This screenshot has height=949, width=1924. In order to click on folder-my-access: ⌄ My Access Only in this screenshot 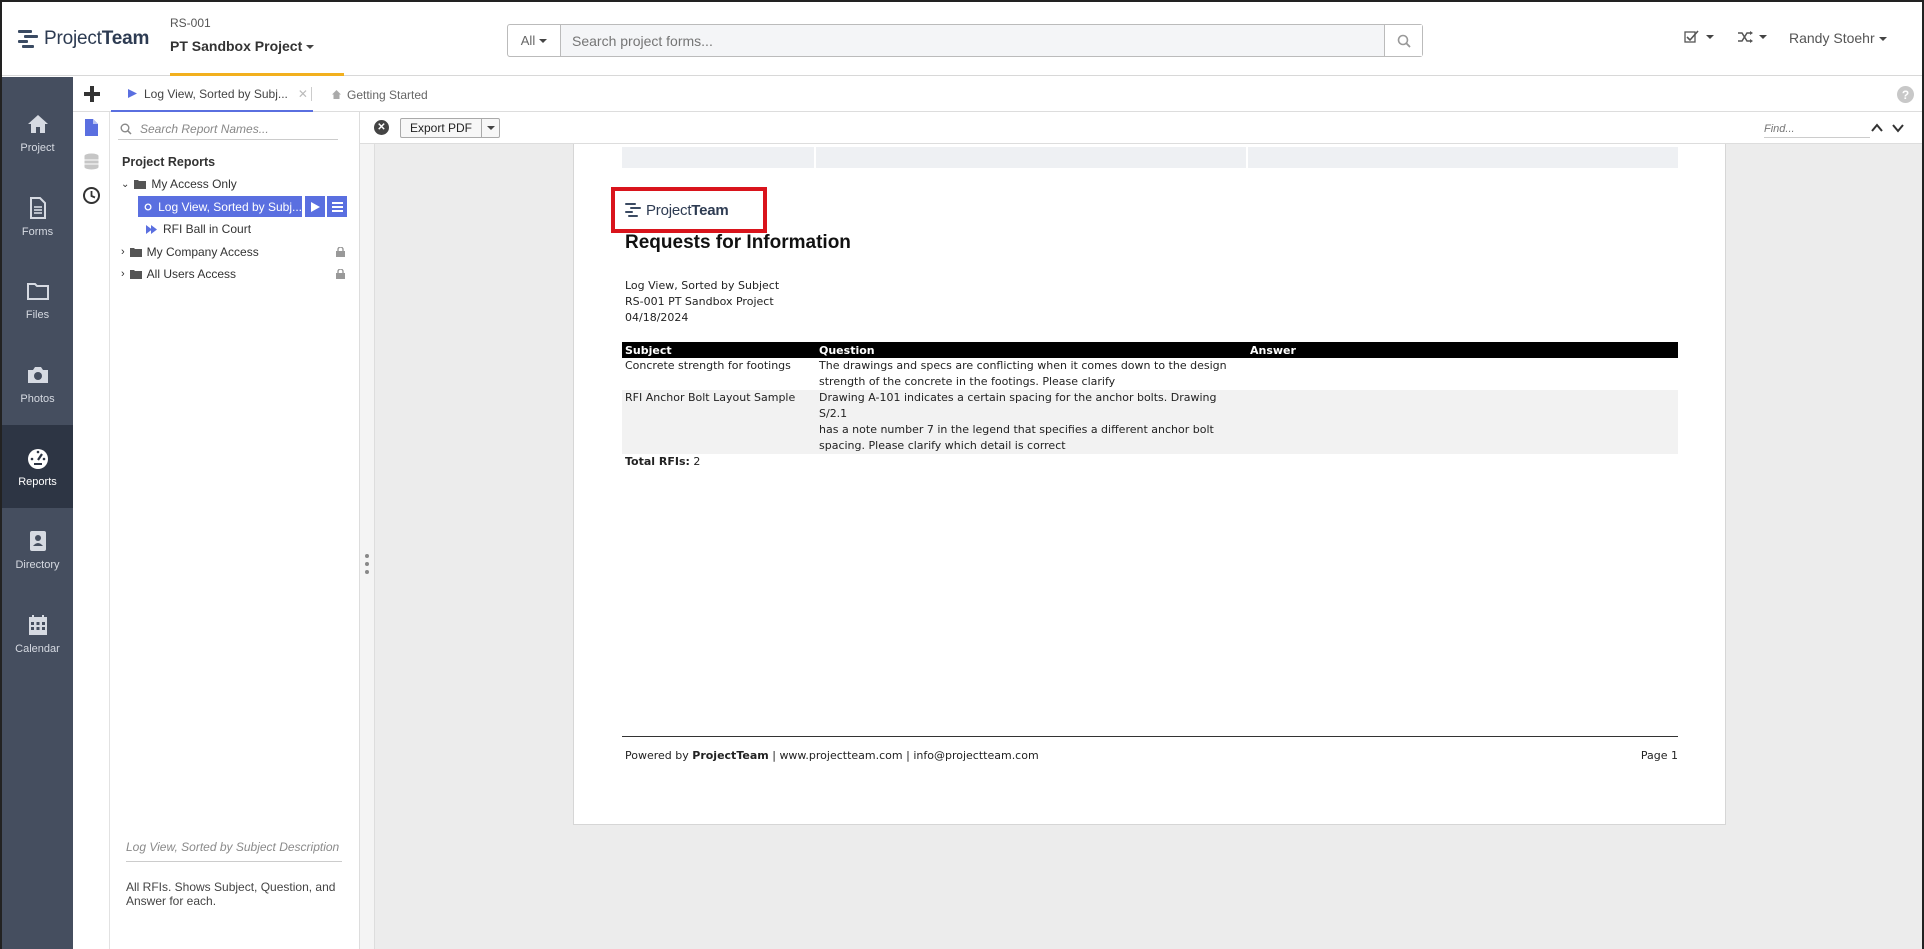, I will do `click(179, 184)`.